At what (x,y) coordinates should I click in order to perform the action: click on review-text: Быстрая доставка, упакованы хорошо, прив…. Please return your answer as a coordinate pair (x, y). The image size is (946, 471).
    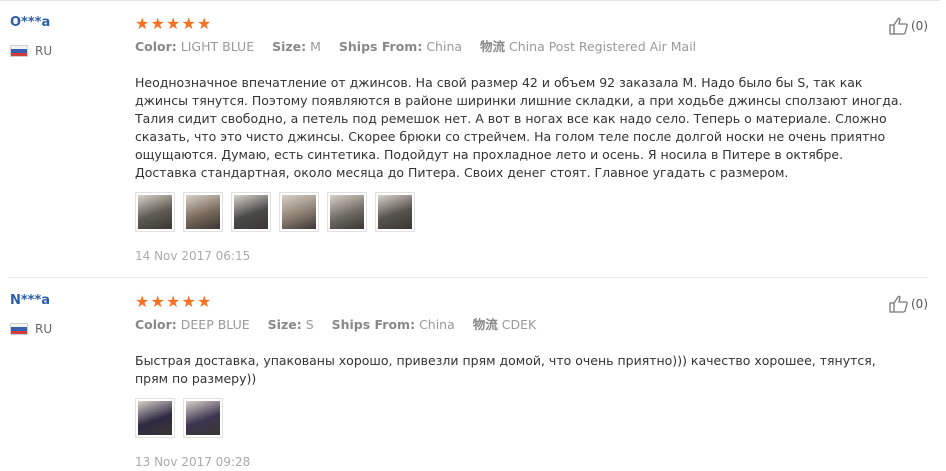
    Looking at the image, I should click on (505, 369).